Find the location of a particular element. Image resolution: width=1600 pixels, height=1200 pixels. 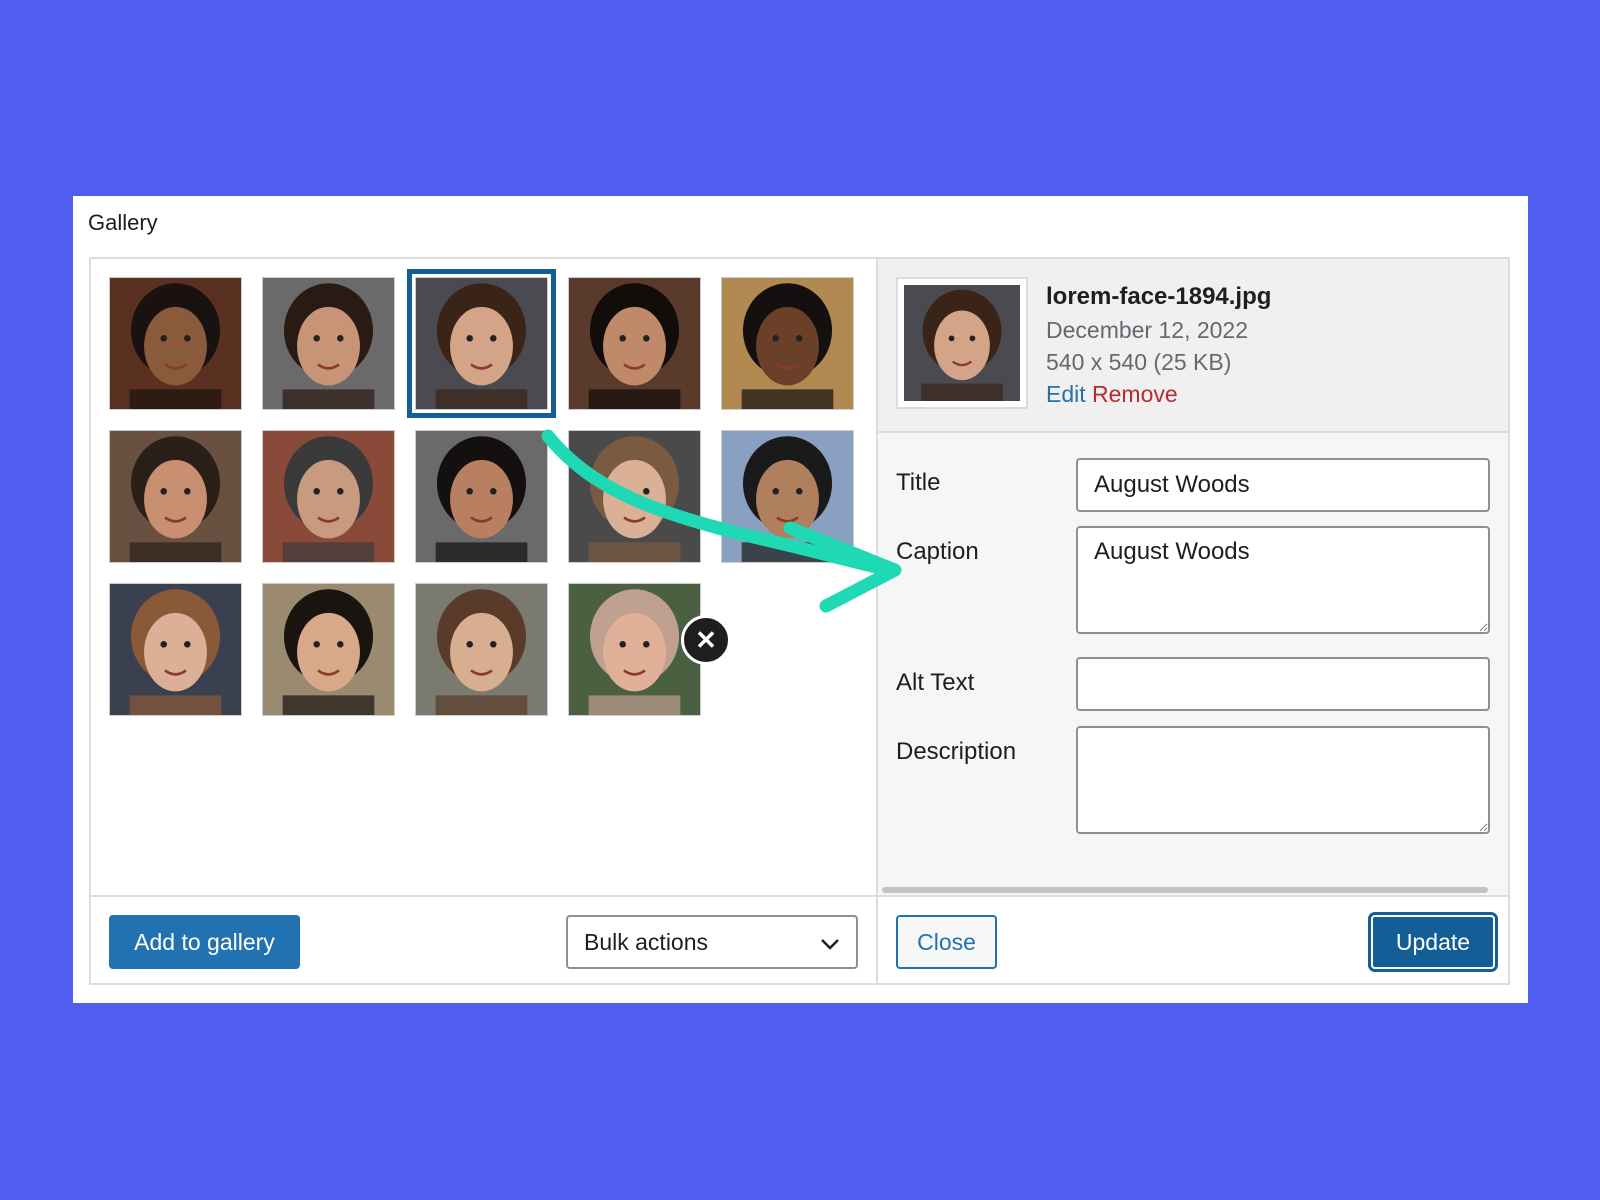

footer-divider is located at coordinates (877, 940).